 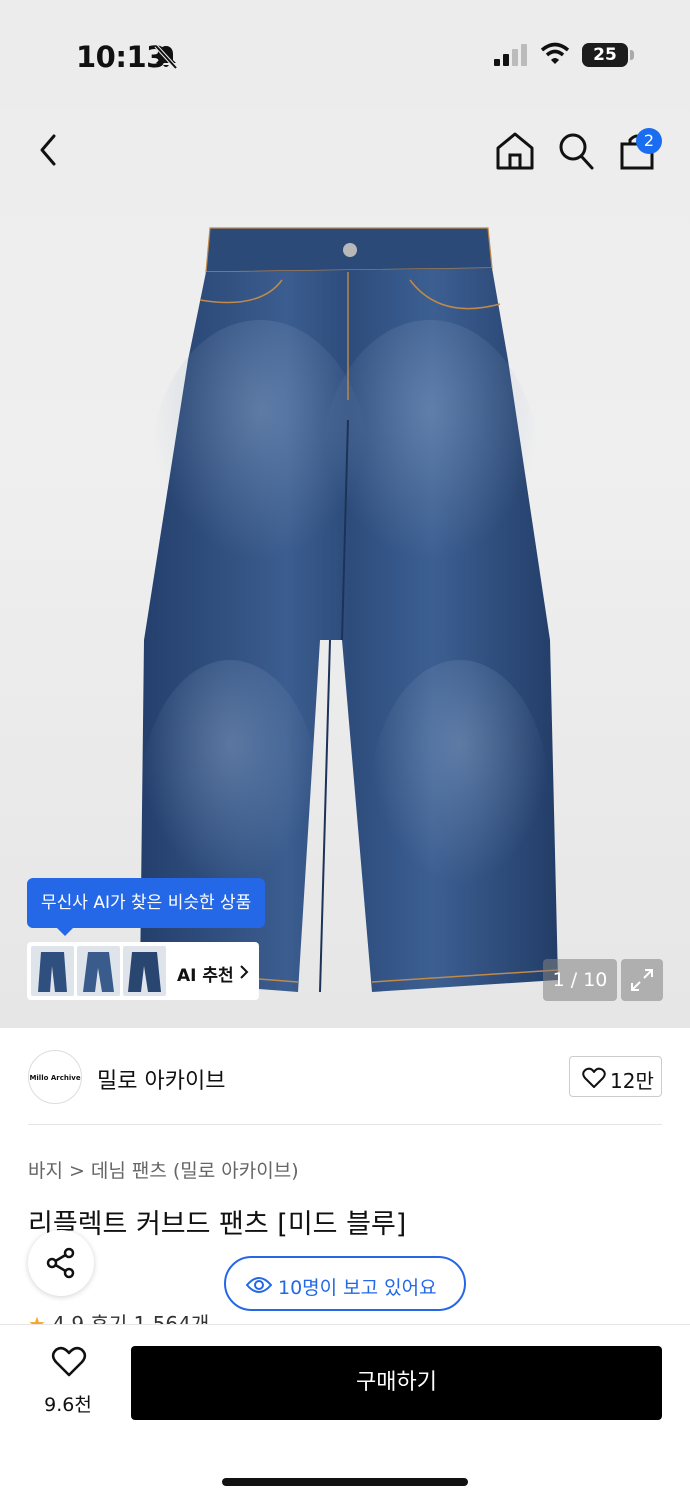 What do you see at coordinates (649, 141) in the screenshot?
I see `cart-count-badge: 2` at bounding box center [649, 141].